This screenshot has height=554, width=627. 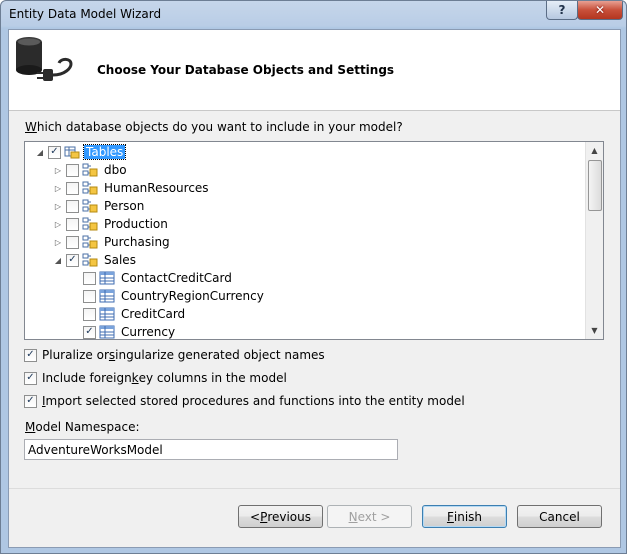 I want to click on model-namespace-input, so click(x=211, y=449).